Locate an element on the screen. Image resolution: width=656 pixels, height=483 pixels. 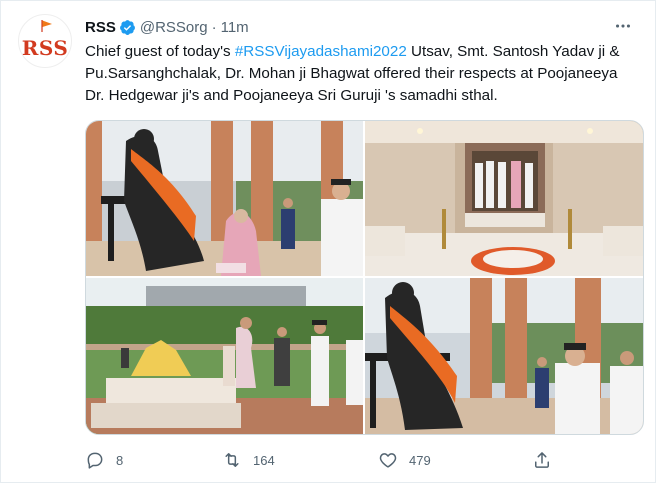
photo-4-image is located at coordinates (504, 356).